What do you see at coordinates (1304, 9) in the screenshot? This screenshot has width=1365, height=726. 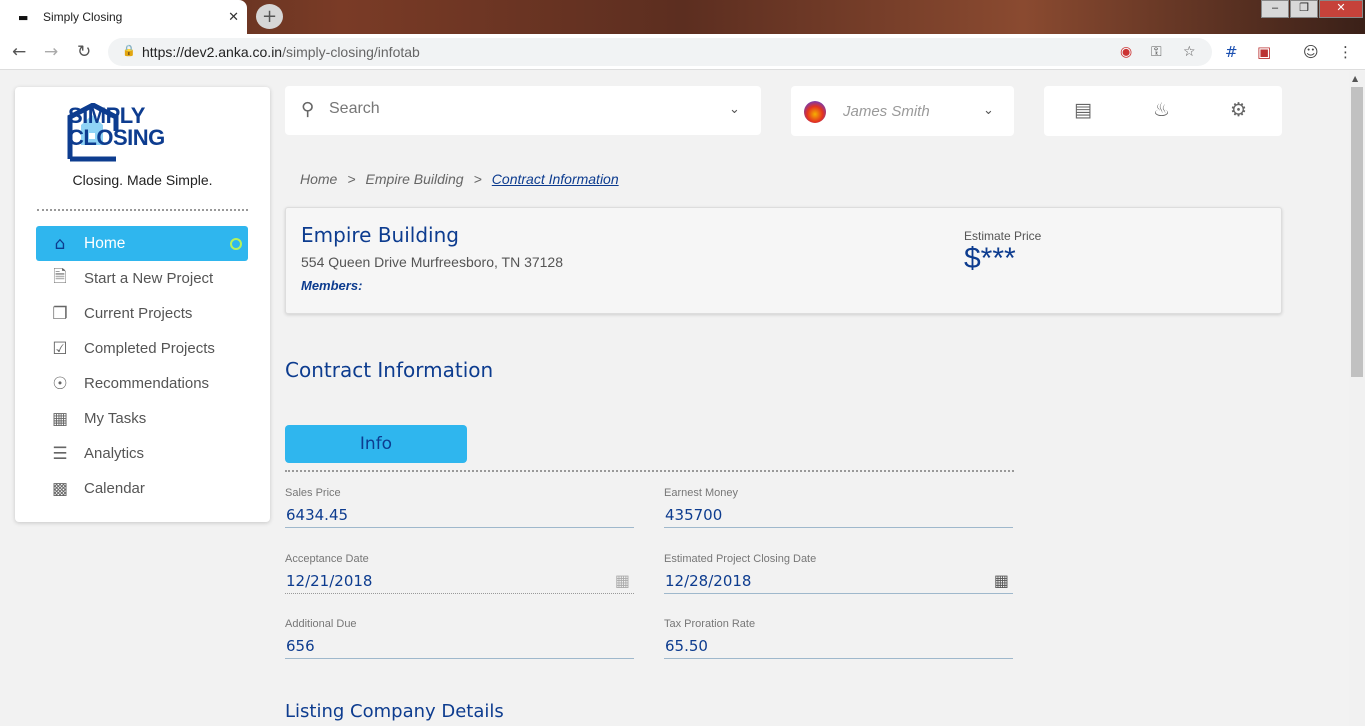 I see `maximize-button: ❐` at bounding box center [1304, 9].